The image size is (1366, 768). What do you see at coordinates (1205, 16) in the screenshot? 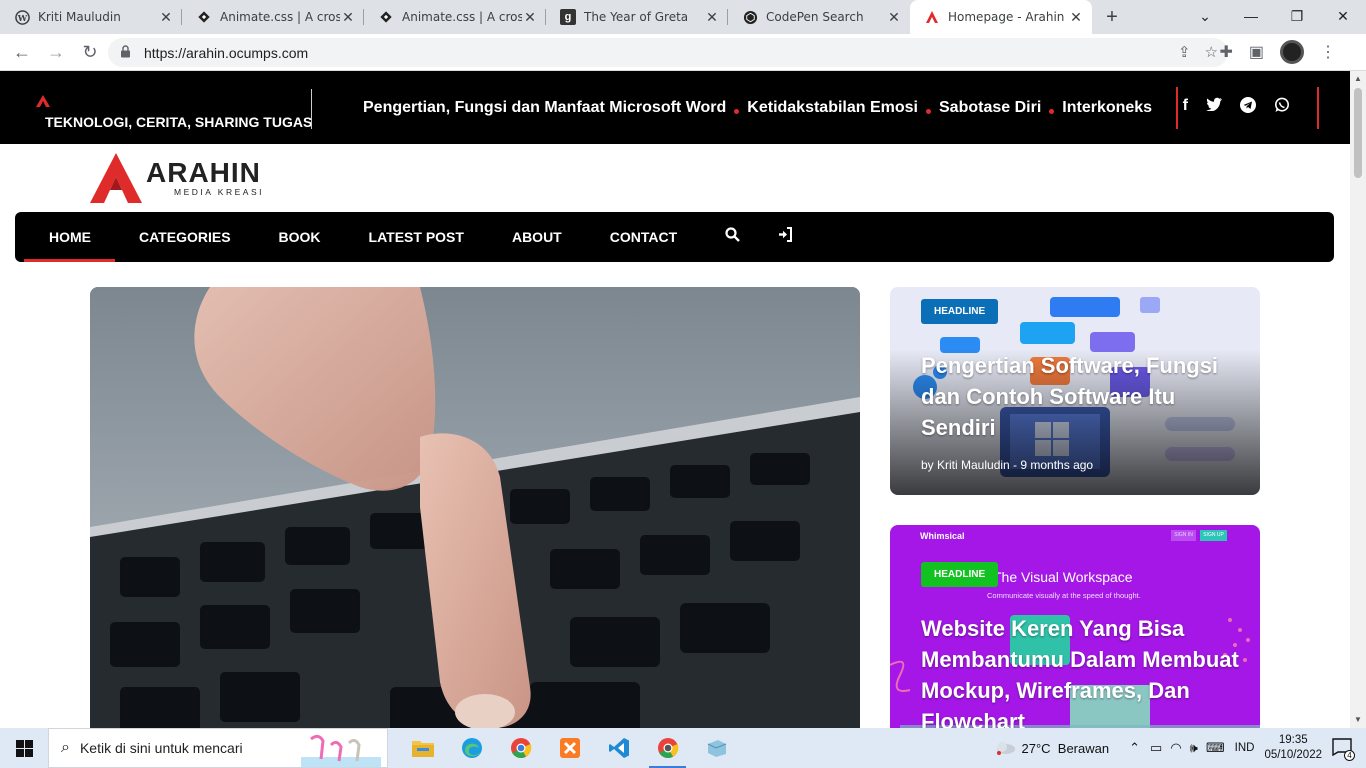
I see `tab-search-icon: ⌄` at bounding box center [1205, 16].